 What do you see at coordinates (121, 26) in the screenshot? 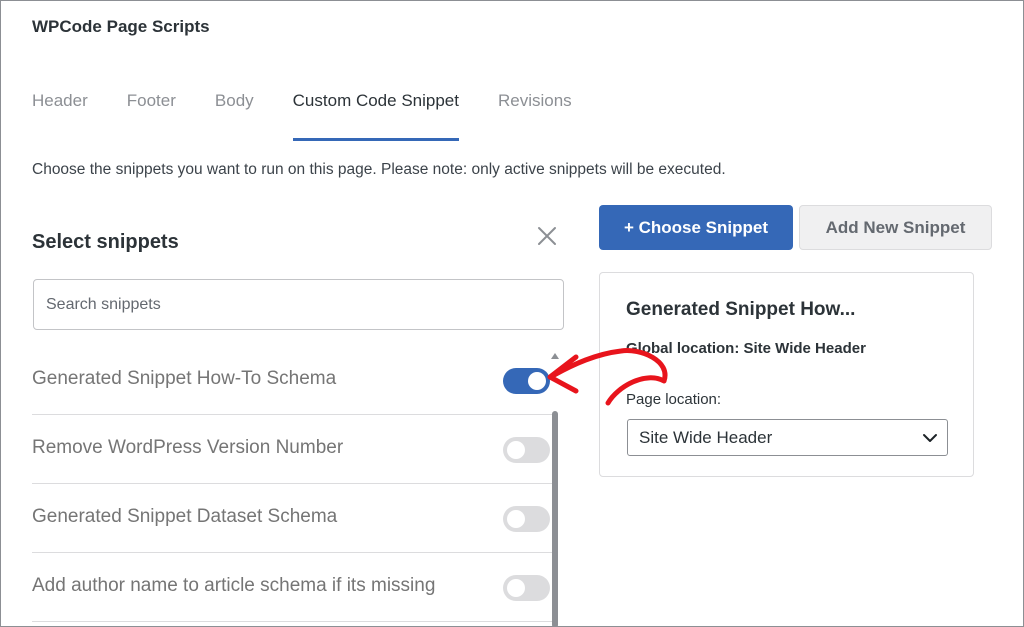
I see `window-title: WPCode Page Scripts` at bounding box center [121, 26].